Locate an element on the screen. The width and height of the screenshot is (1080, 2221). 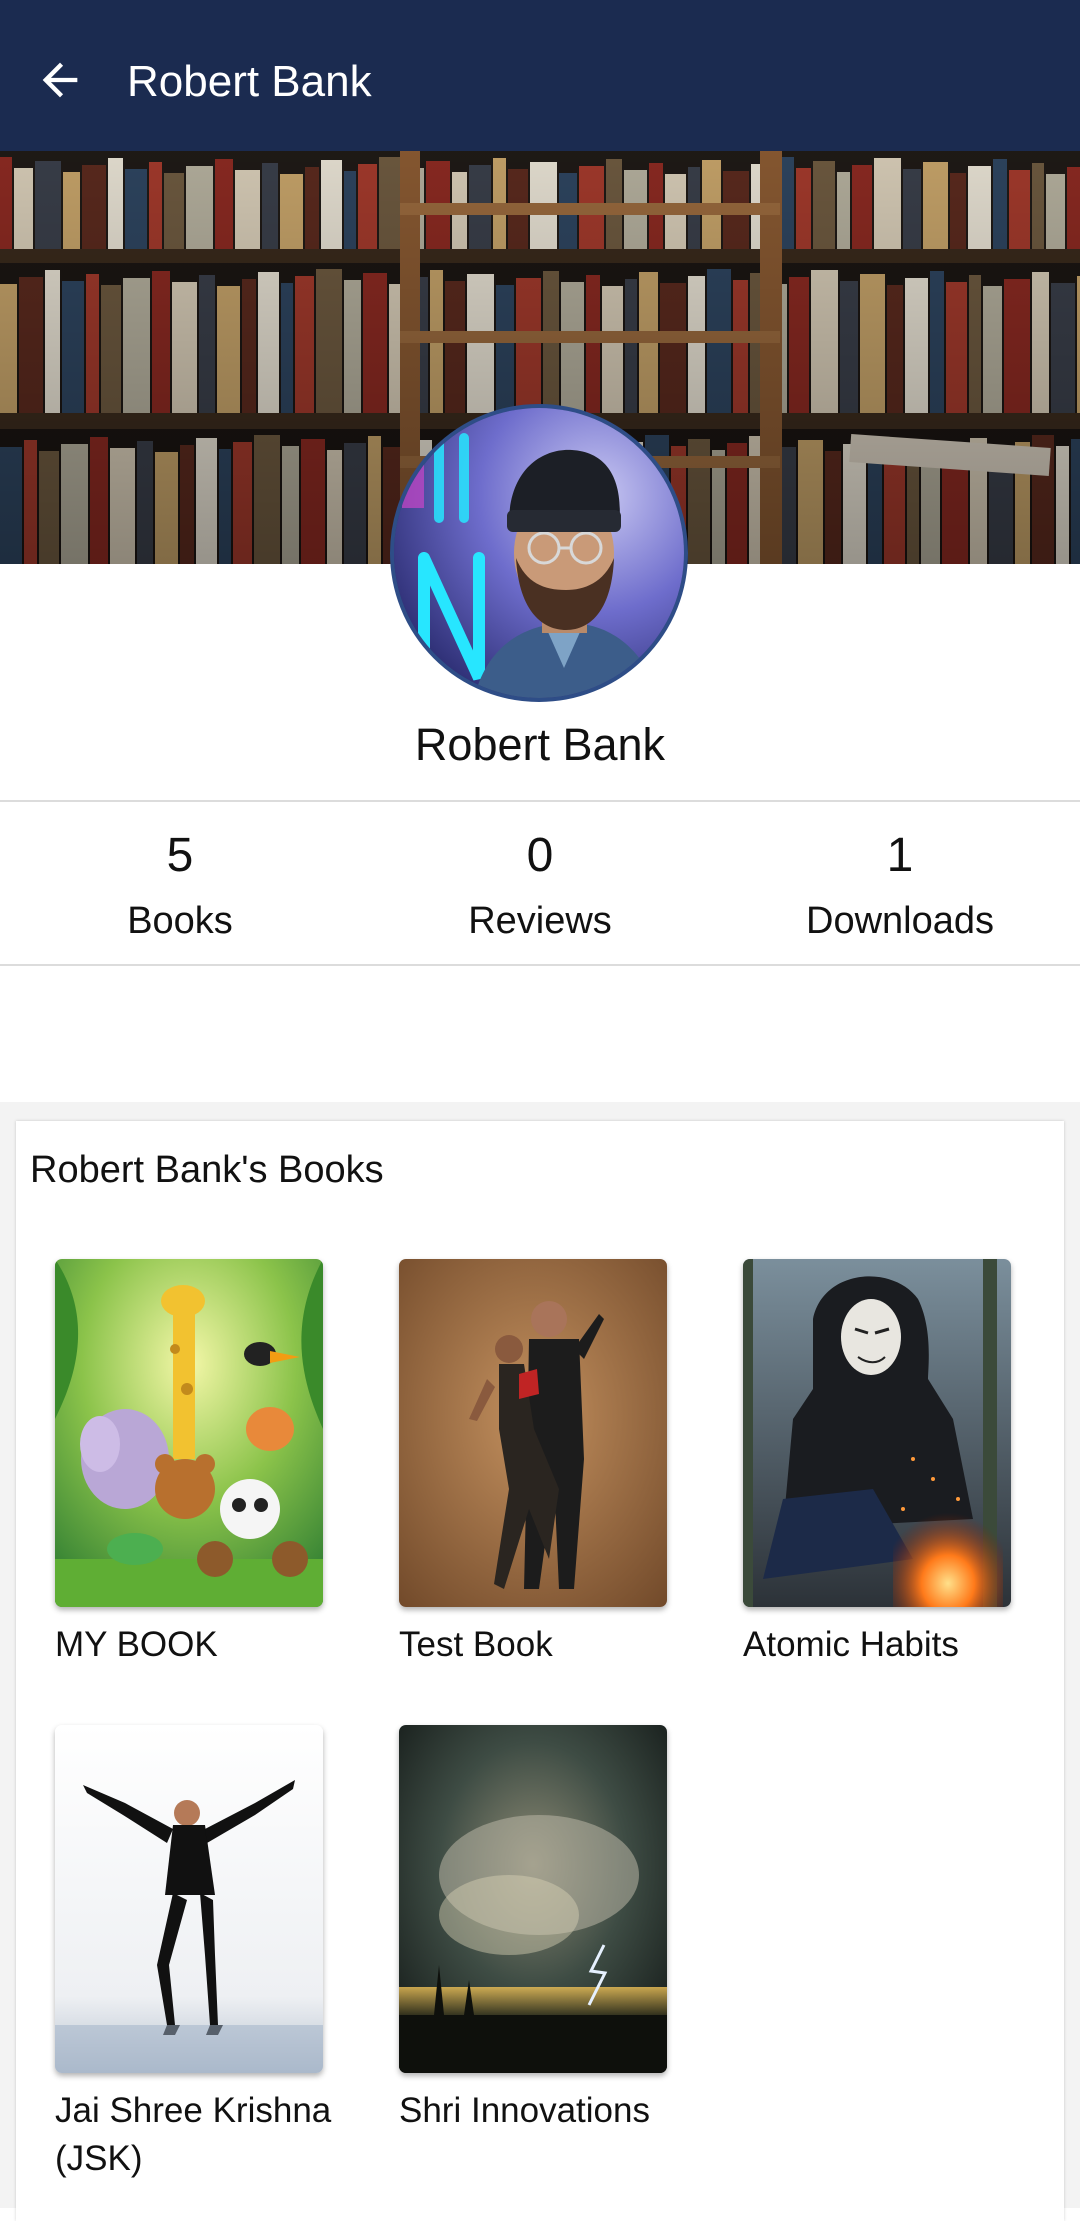
book-item: Jai Shree Krishna (JSK) is located at coordinates (193, 1954).